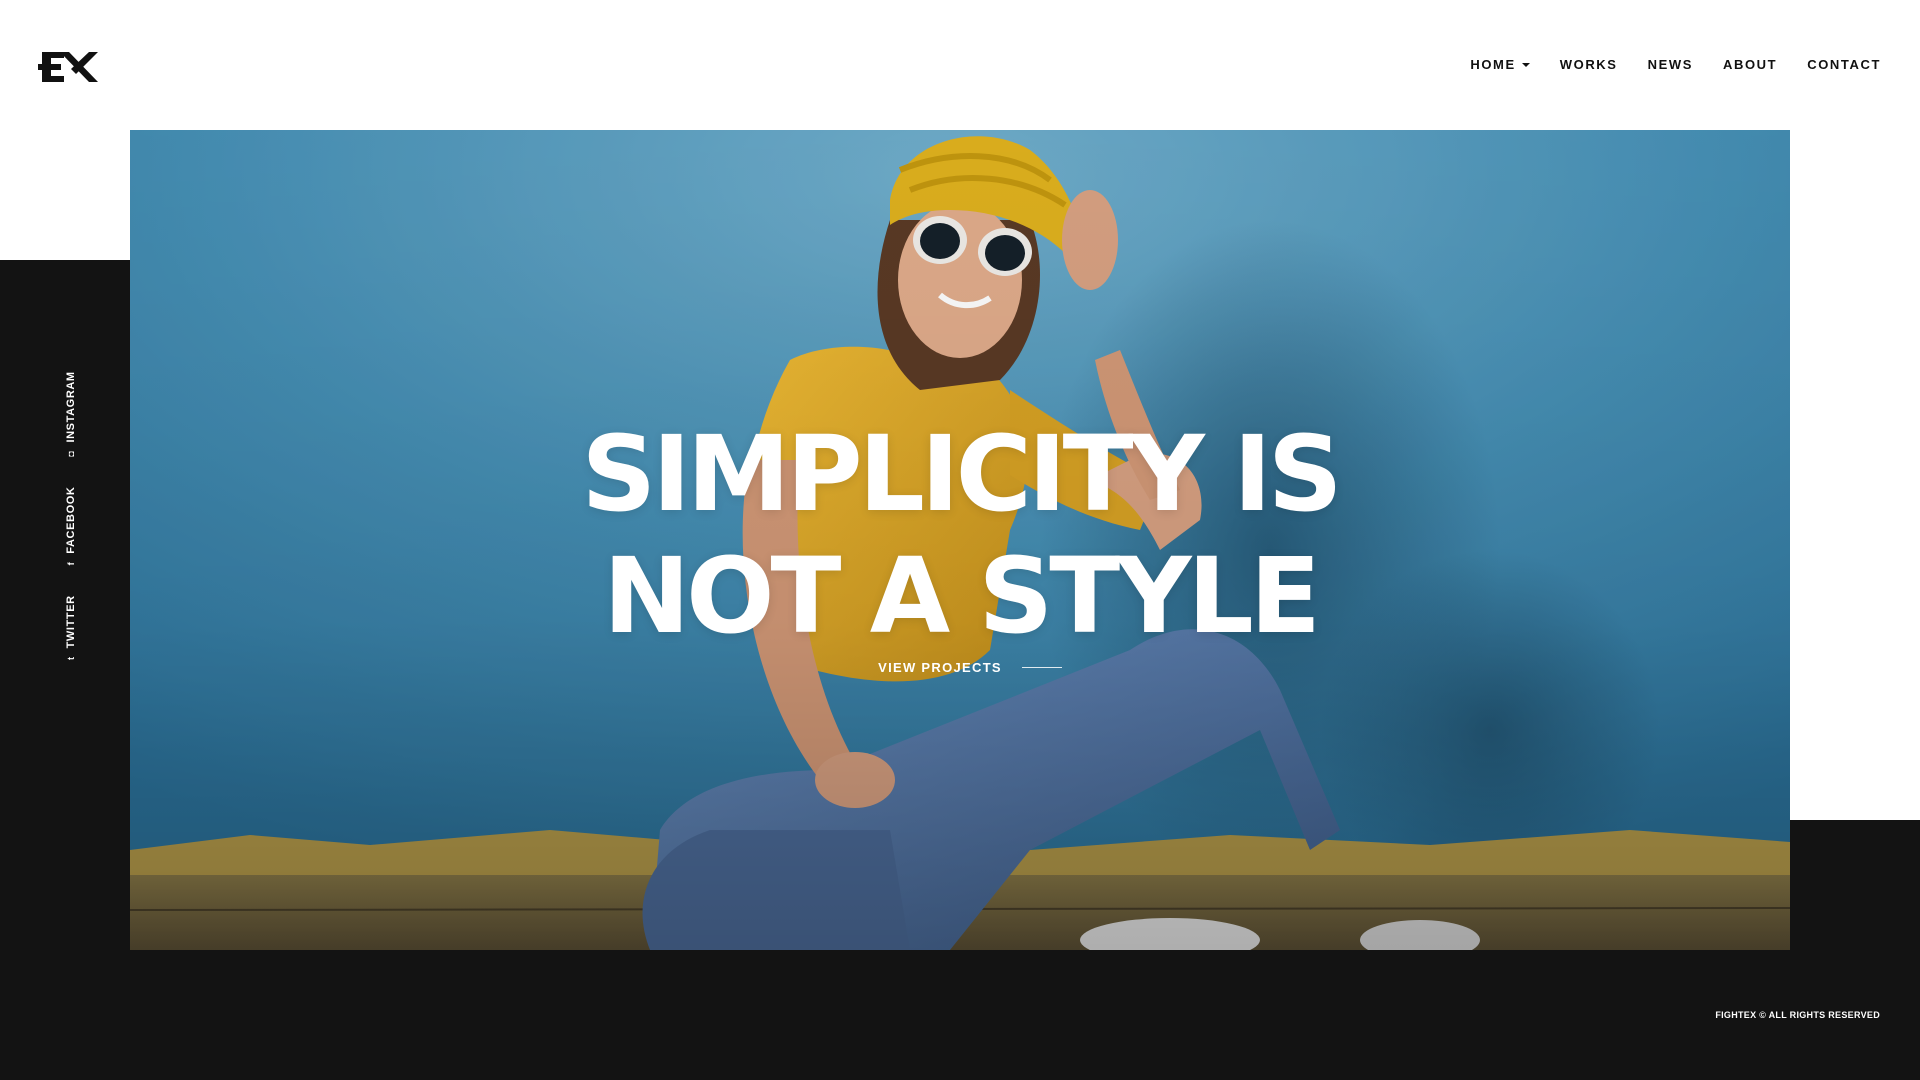 The height and width of the screenshot is (1080, 1920). What do you see at coordinates (70, 563) in the screenshot?
I see `facebook-icon: f` at bounding box center [70, 563].